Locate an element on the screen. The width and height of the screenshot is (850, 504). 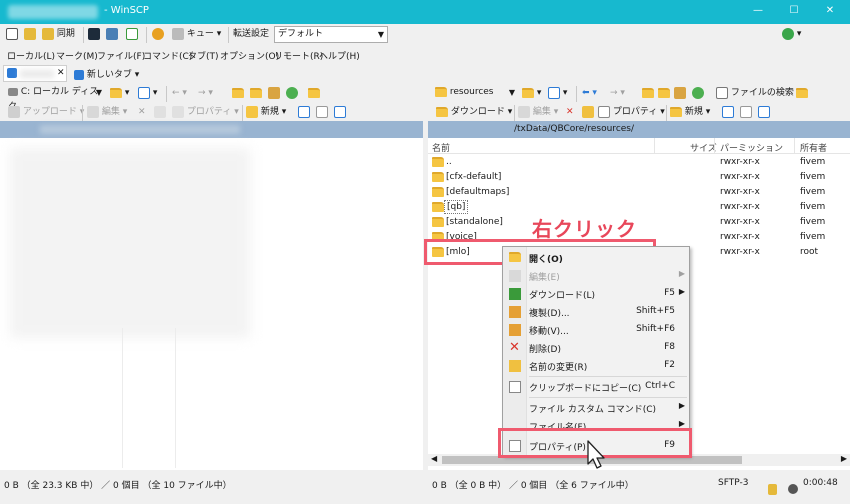
menu-item-label: 開く(O) is located at coordinates (546, 260).